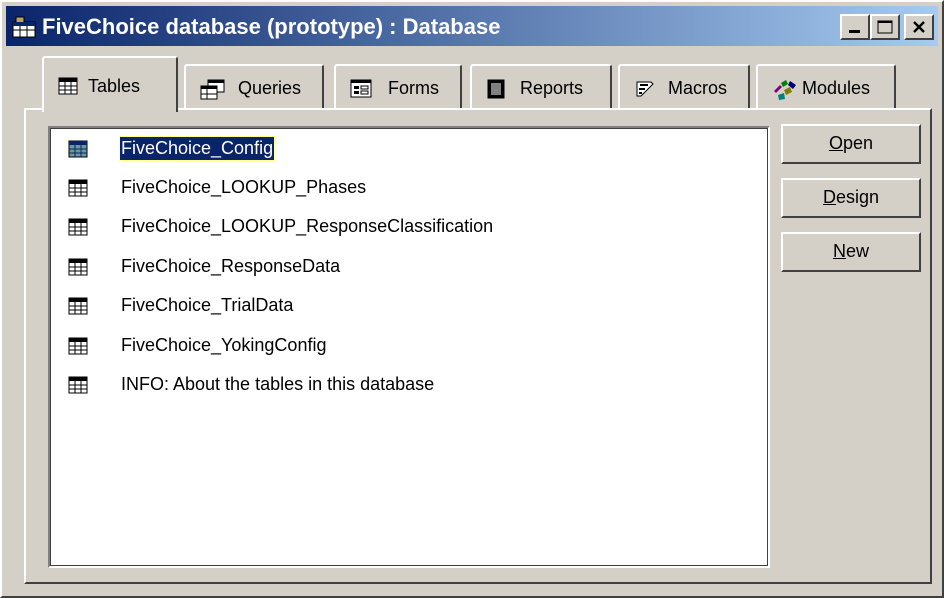 This screenshot has height=598, width=944. I want to click on minimize-button, so click(855, 27).